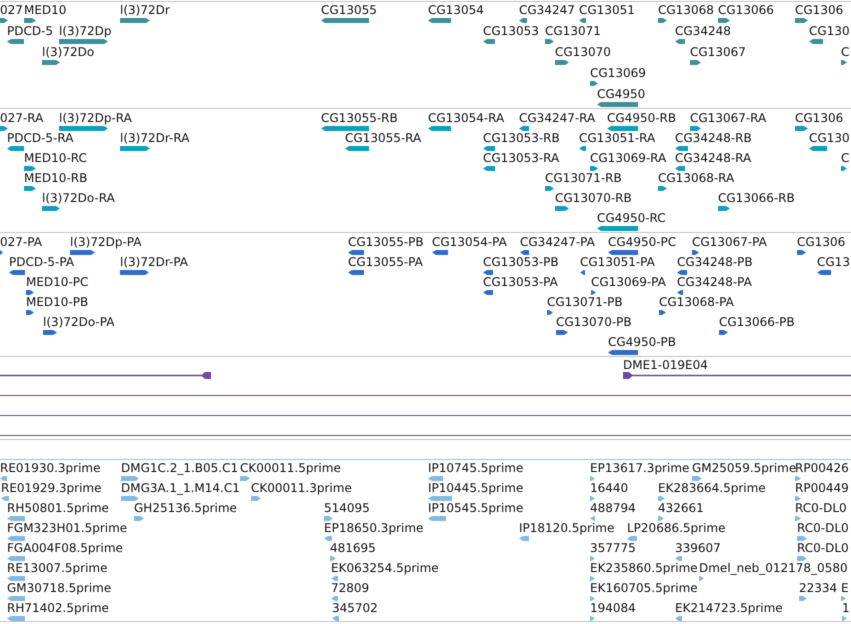  Describe the element at coordinates (737, 375) in the screenshot. I see `clone-glyph` at that location.